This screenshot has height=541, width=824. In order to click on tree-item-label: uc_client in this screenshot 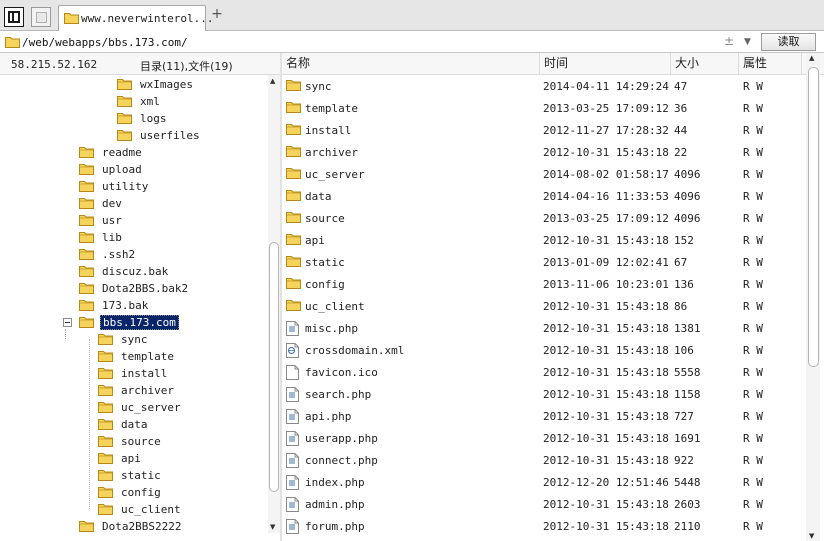, I will do `click(151, 509)`.